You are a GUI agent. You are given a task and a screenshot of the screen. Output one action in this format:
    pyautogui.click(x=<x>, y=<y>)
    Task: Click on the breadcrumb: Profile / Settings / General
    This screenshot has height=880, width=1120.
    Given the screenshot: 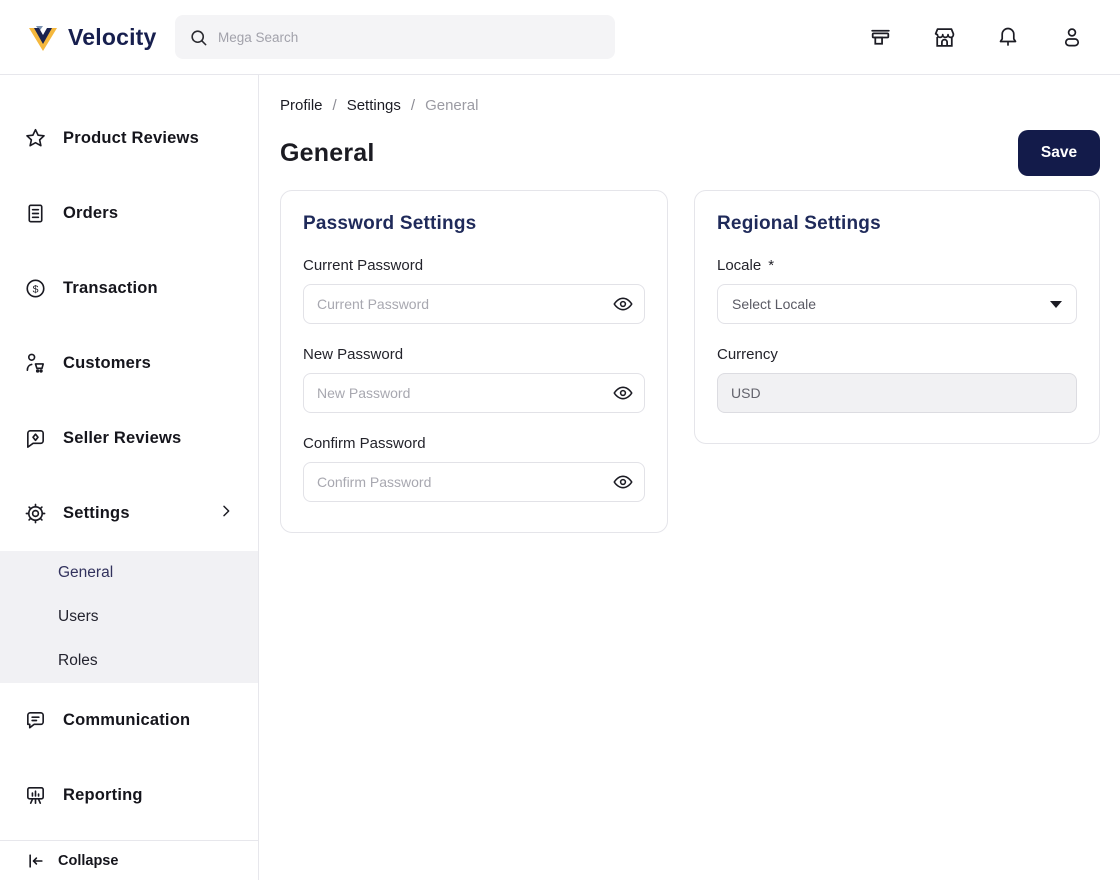 What is the action you would take?
    pyautogui.click(x=690, y=105)
    